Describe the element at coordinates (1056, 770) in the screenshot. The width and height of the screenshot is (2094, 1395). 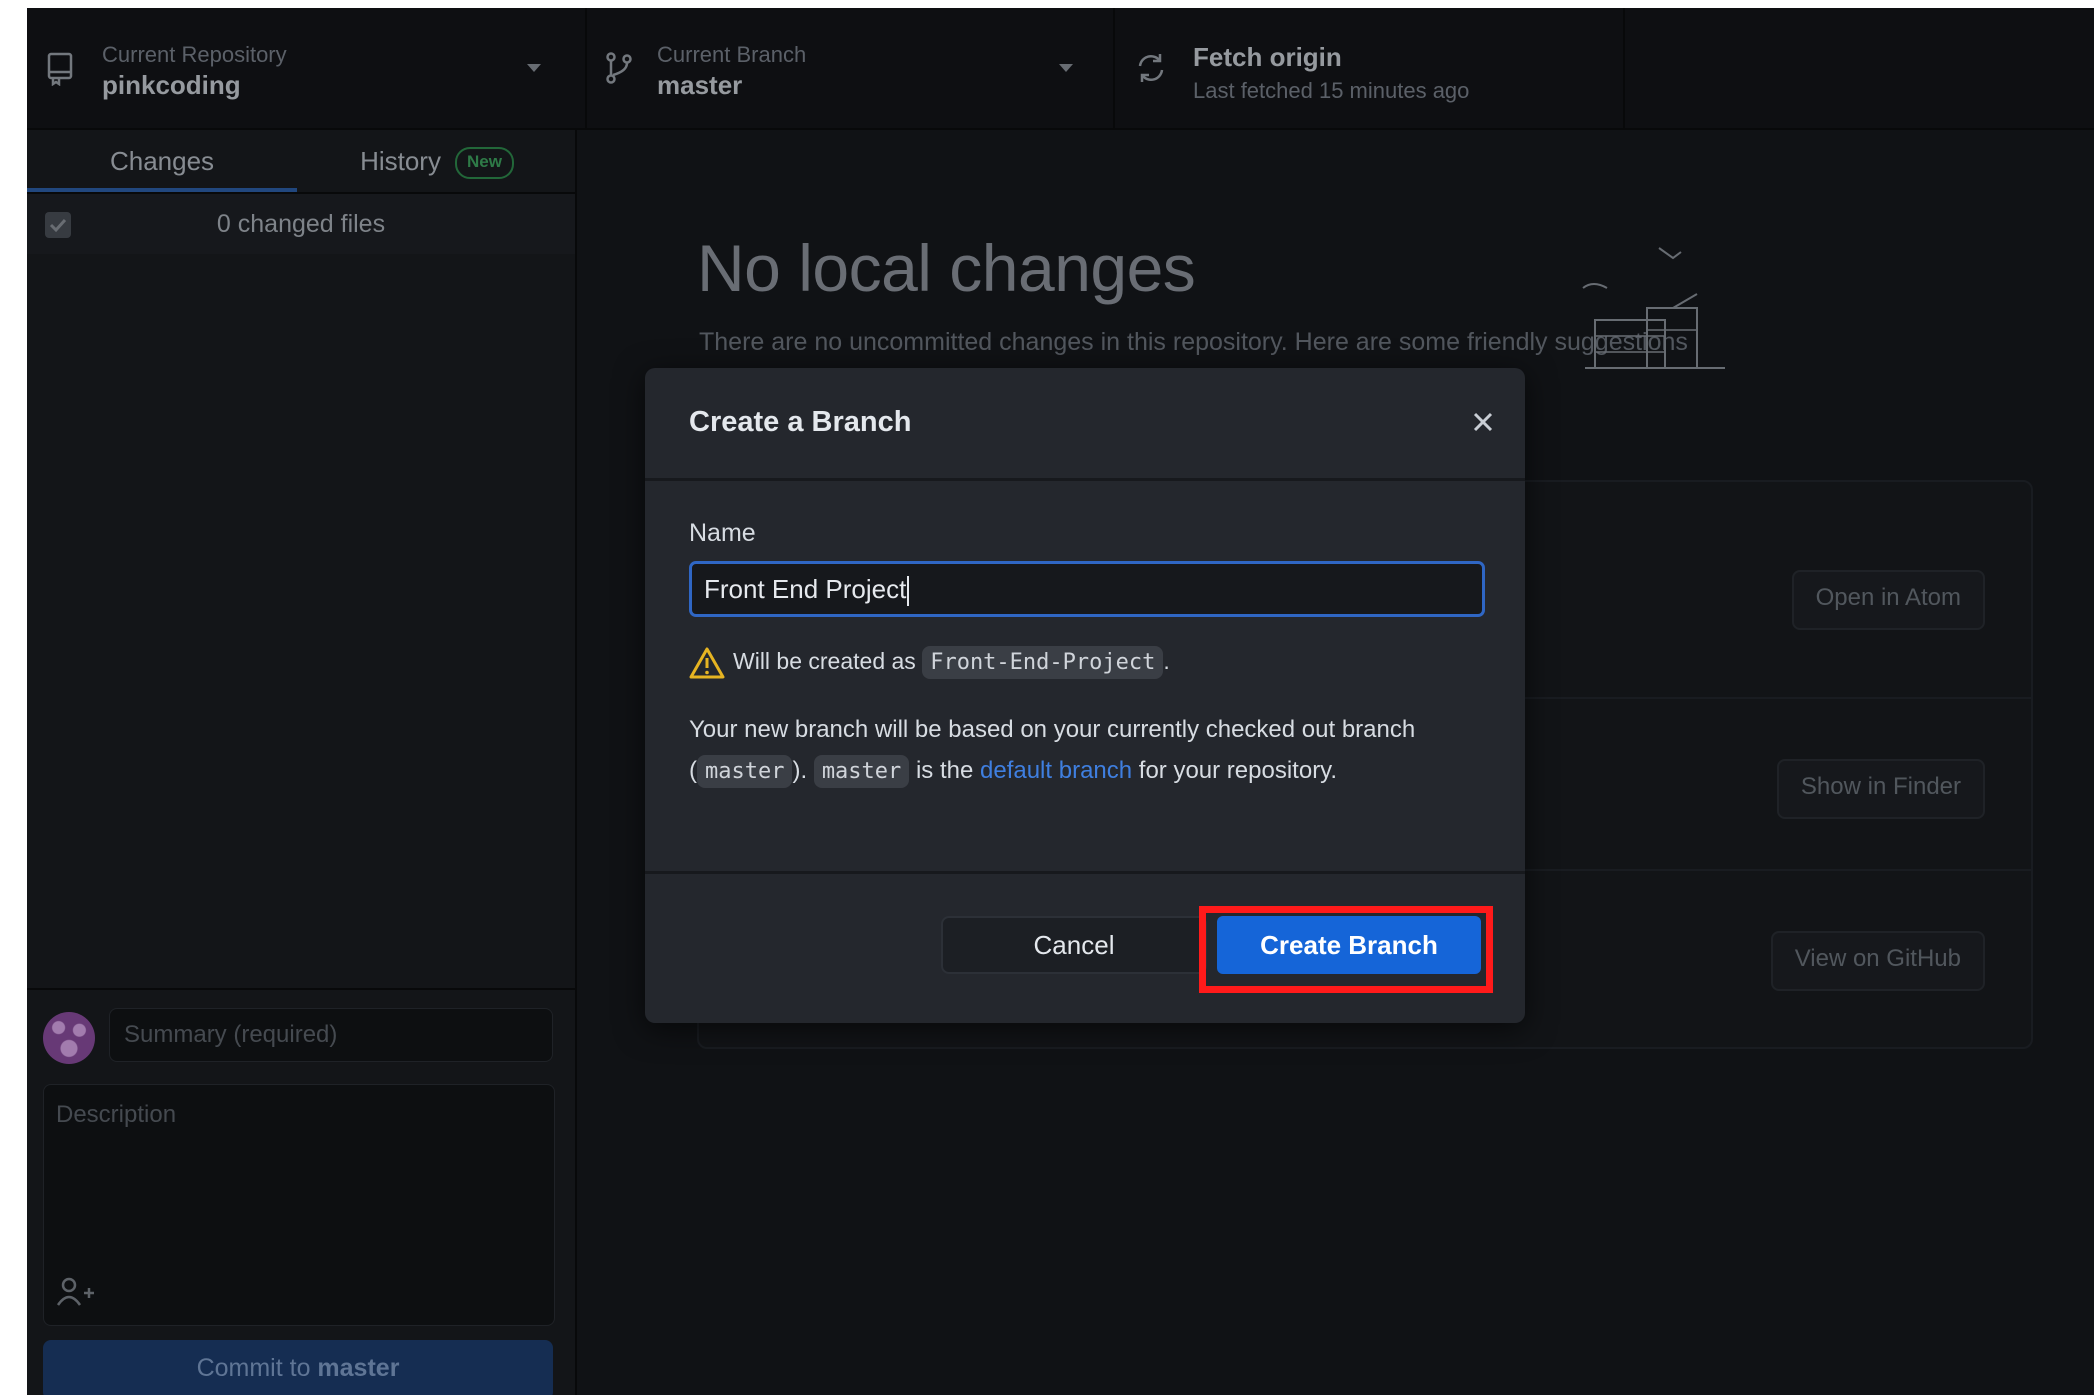
I see `default-branch-link: default branch` at that location.